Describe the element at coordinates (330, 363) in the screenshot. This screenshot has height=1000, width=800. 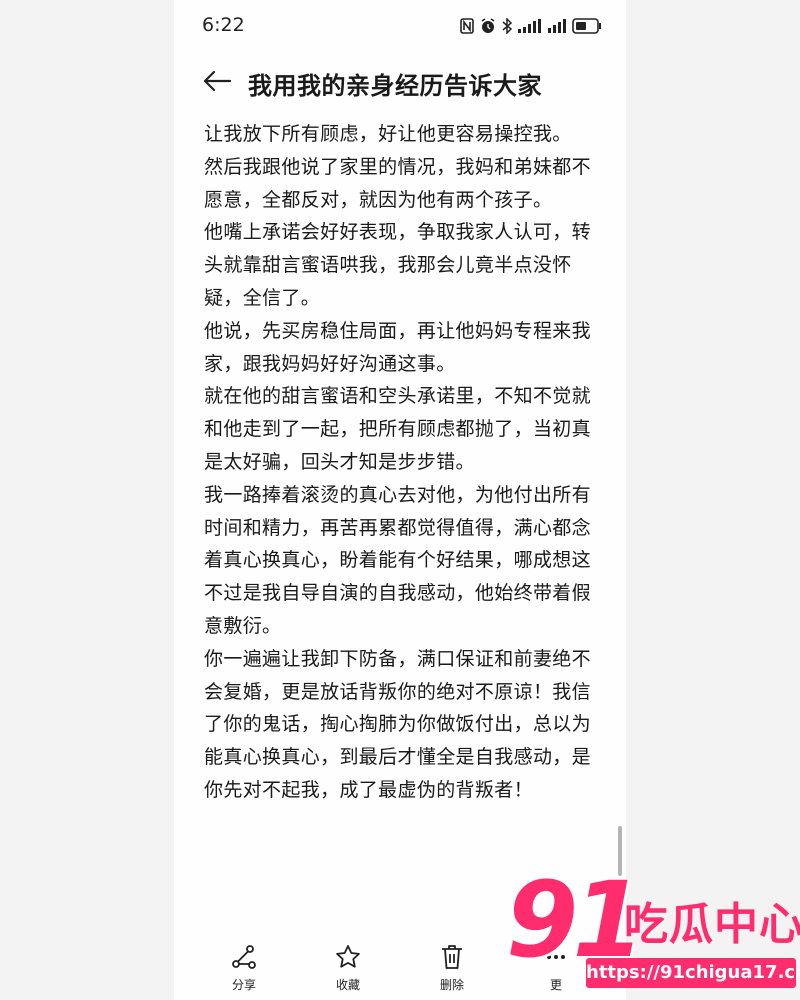
I see `text-line: 家，跟我妈妈好好沟通这事。` at that location.